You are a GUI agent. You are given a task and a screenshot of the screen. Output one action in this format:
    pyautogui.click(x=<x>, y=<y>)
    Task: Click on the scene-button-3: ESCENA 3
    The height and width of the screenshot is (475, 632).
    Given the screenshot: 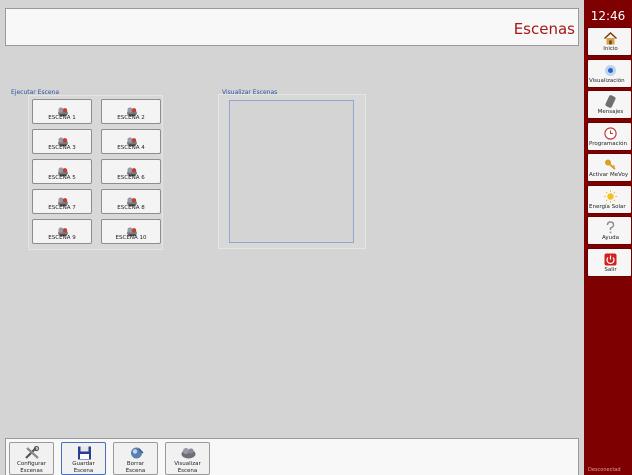 What is the action you would take?
    pyautogui.click(x=62, y=141)
    